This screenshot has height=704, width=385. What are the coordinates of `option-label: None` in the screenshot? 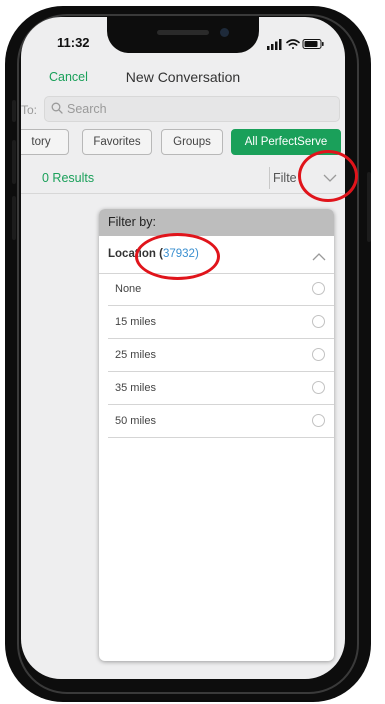 It's located at (128, 289).